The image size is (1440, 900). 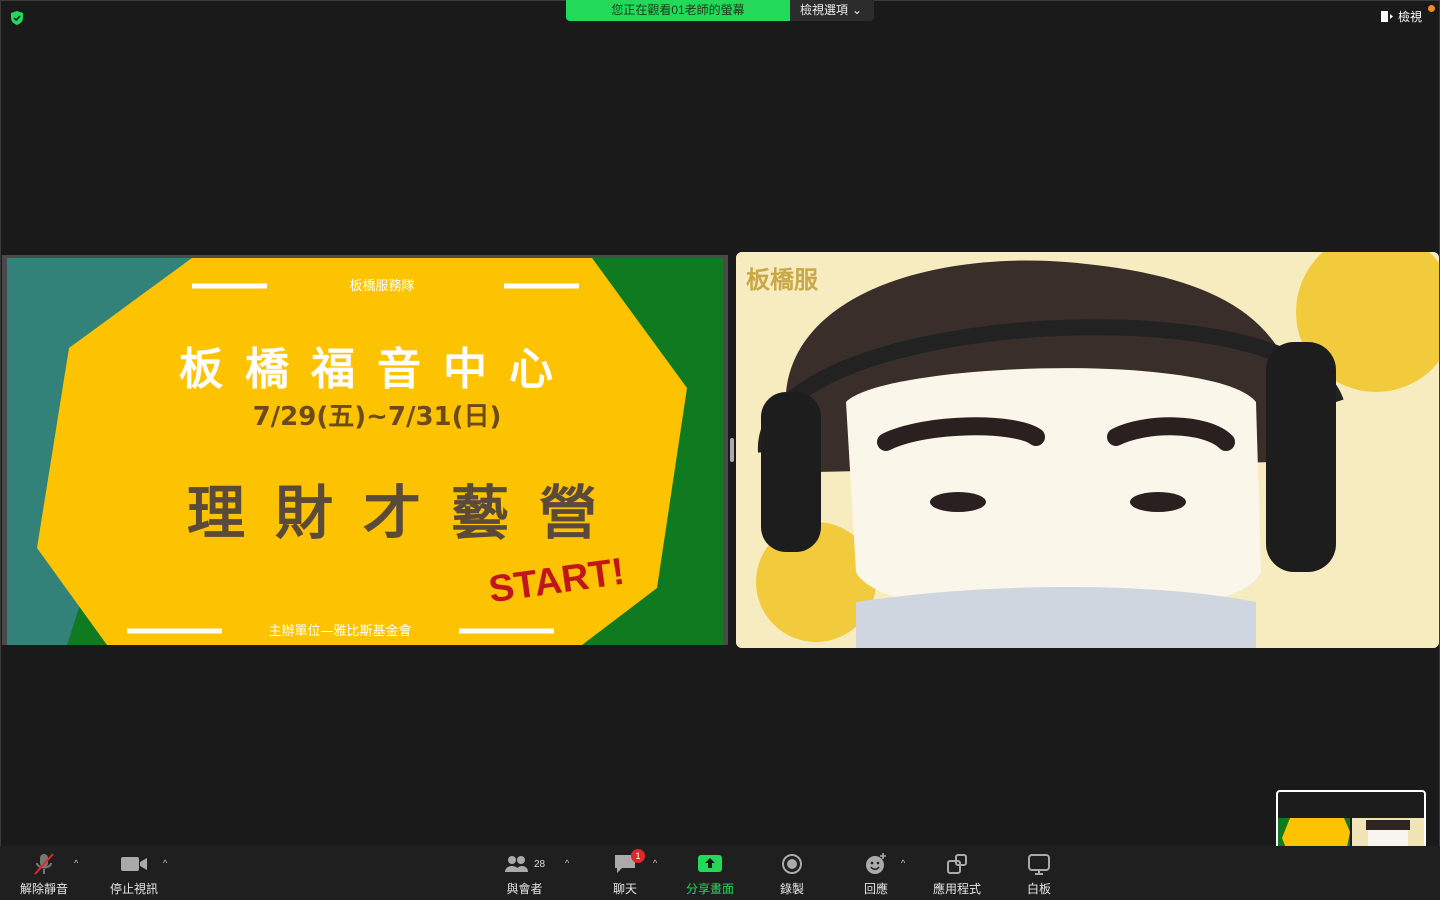 What do you see at coordinates (857, 10) in the screenshot?
I see `chevron-down-icon: ⌄` at bounding box center [857, 10].